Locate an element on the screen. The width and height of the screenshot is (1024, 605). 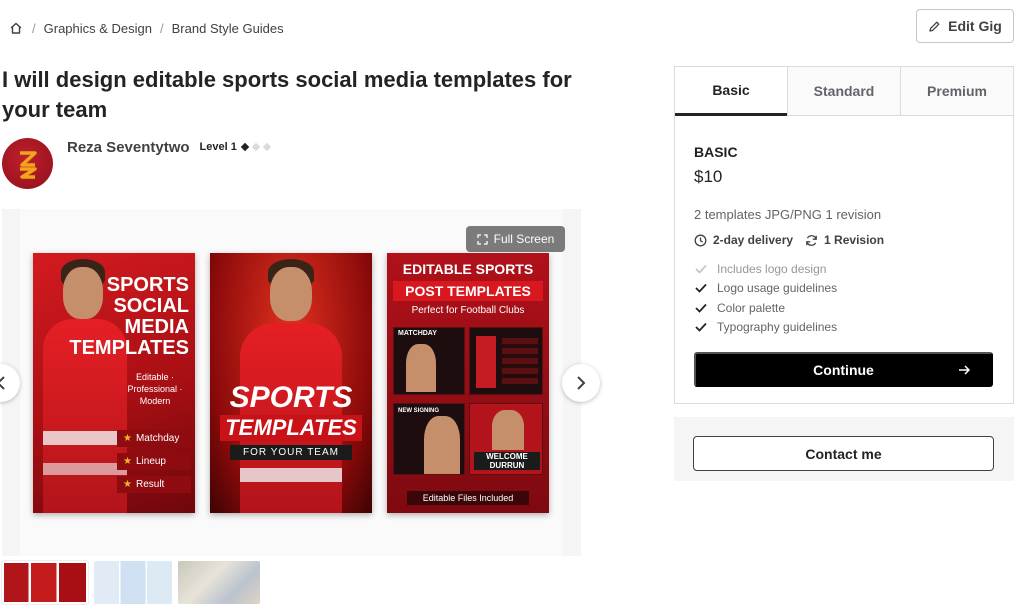
poster3-tile: WELCOME DURRUN is located at coordinates (506, 439).